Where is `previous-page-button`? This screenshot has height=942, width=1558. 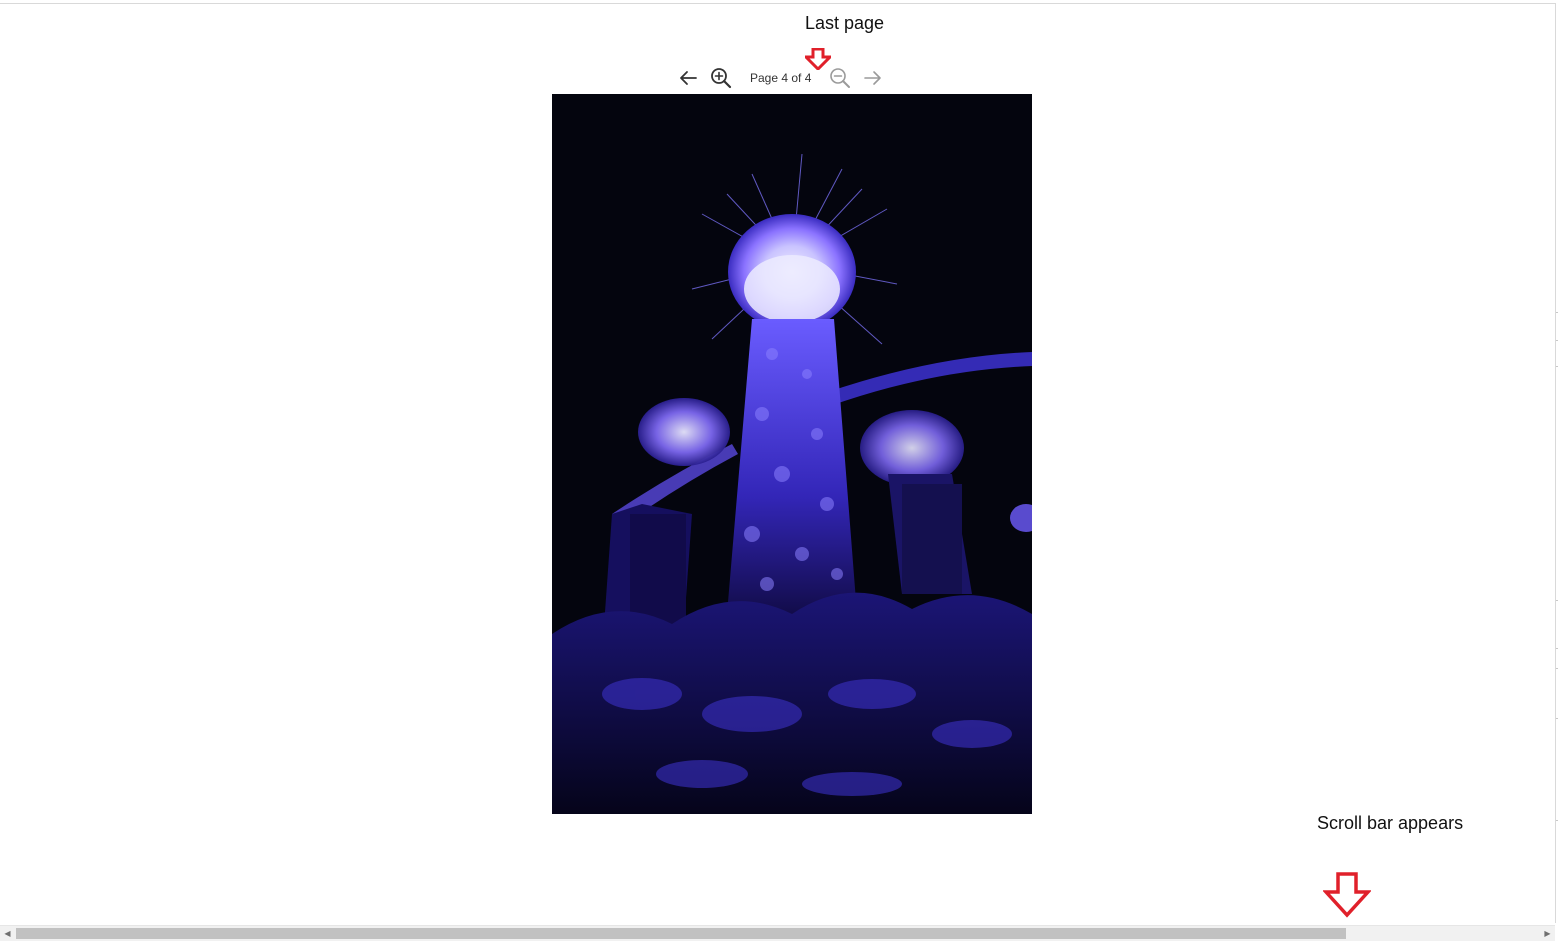 previous-page-button is located at coordinates (688, 78).